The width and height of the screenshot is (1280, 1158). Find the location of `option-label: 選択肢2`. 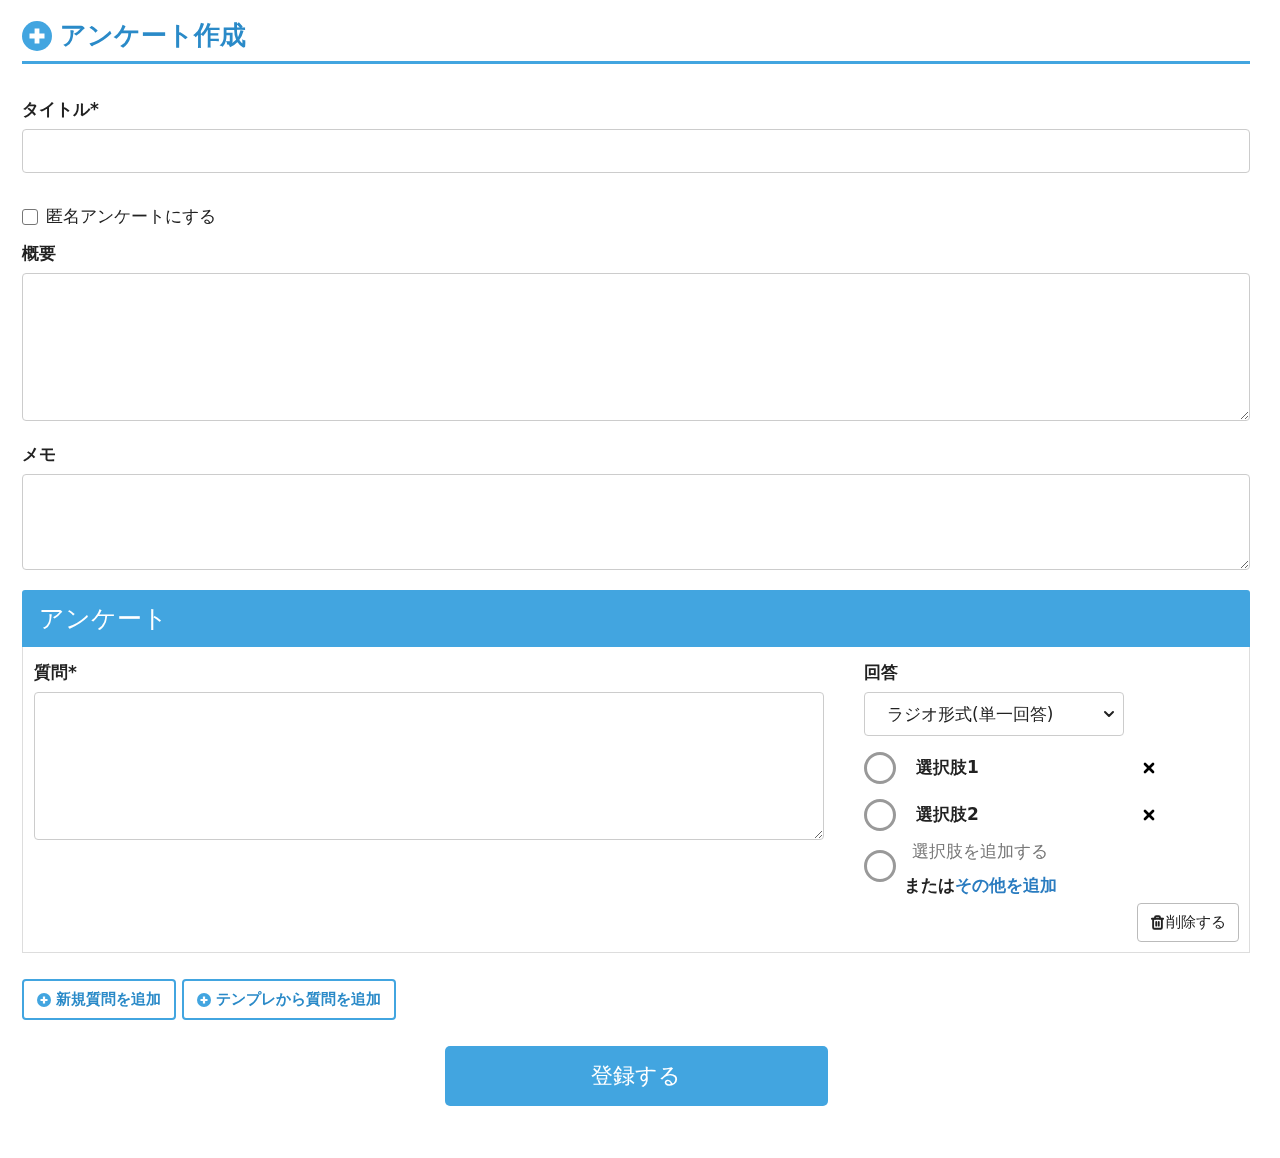

option-label: 選択肢2 is located at coordinates (948, 814).